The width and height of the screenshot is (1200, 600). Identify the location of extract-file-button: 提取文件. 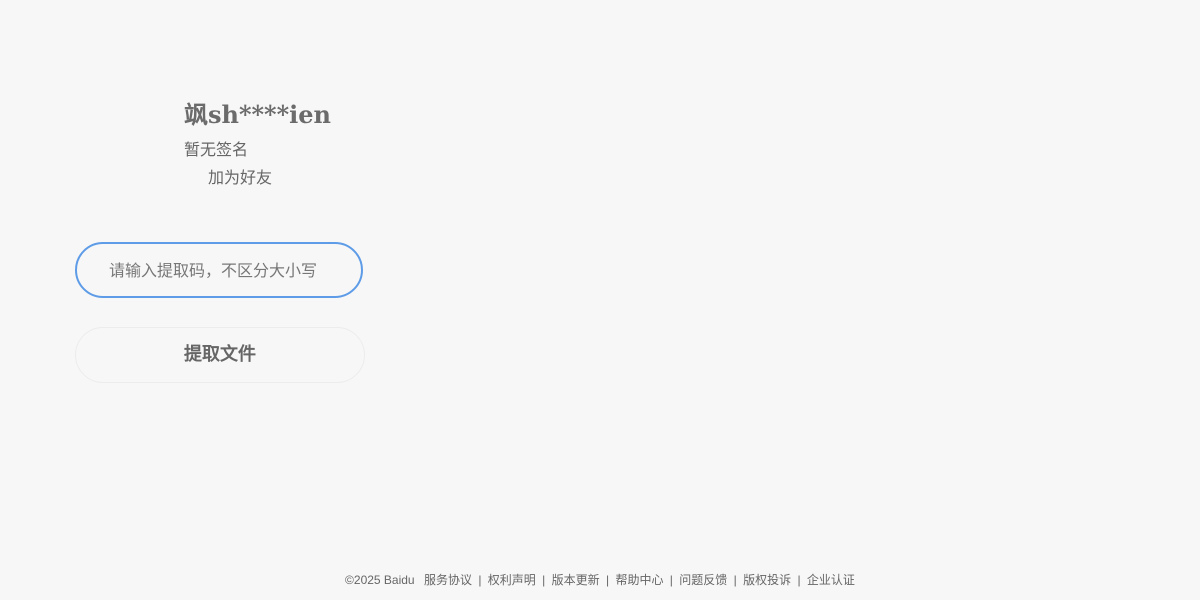
(220, 355).